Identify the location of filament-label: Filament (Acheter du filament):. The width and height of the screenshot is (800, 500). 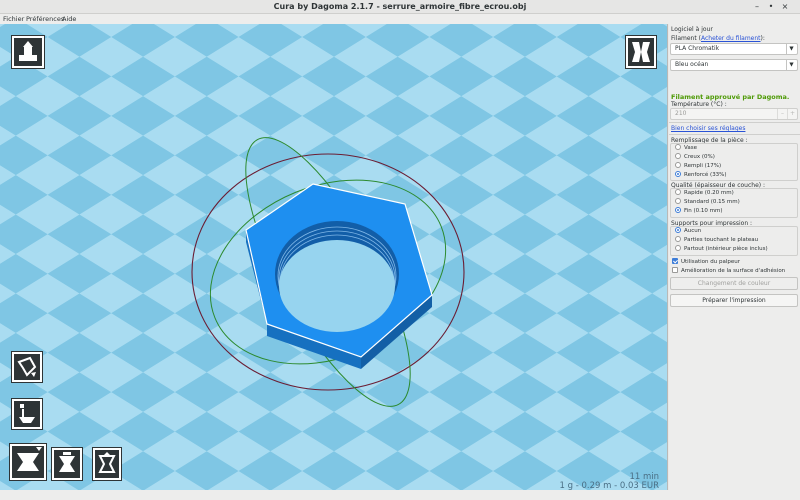
(718, 38).